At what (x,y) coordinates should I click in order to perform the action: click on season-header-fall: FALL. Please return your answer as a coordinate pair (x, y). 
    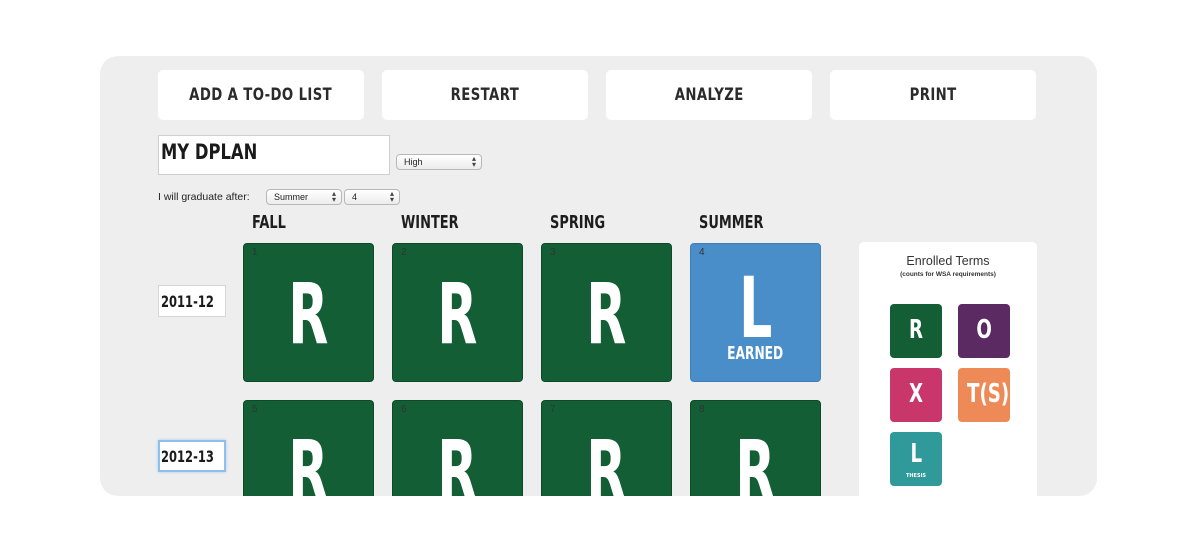
    Looking at the image, I should click on (269, 222).